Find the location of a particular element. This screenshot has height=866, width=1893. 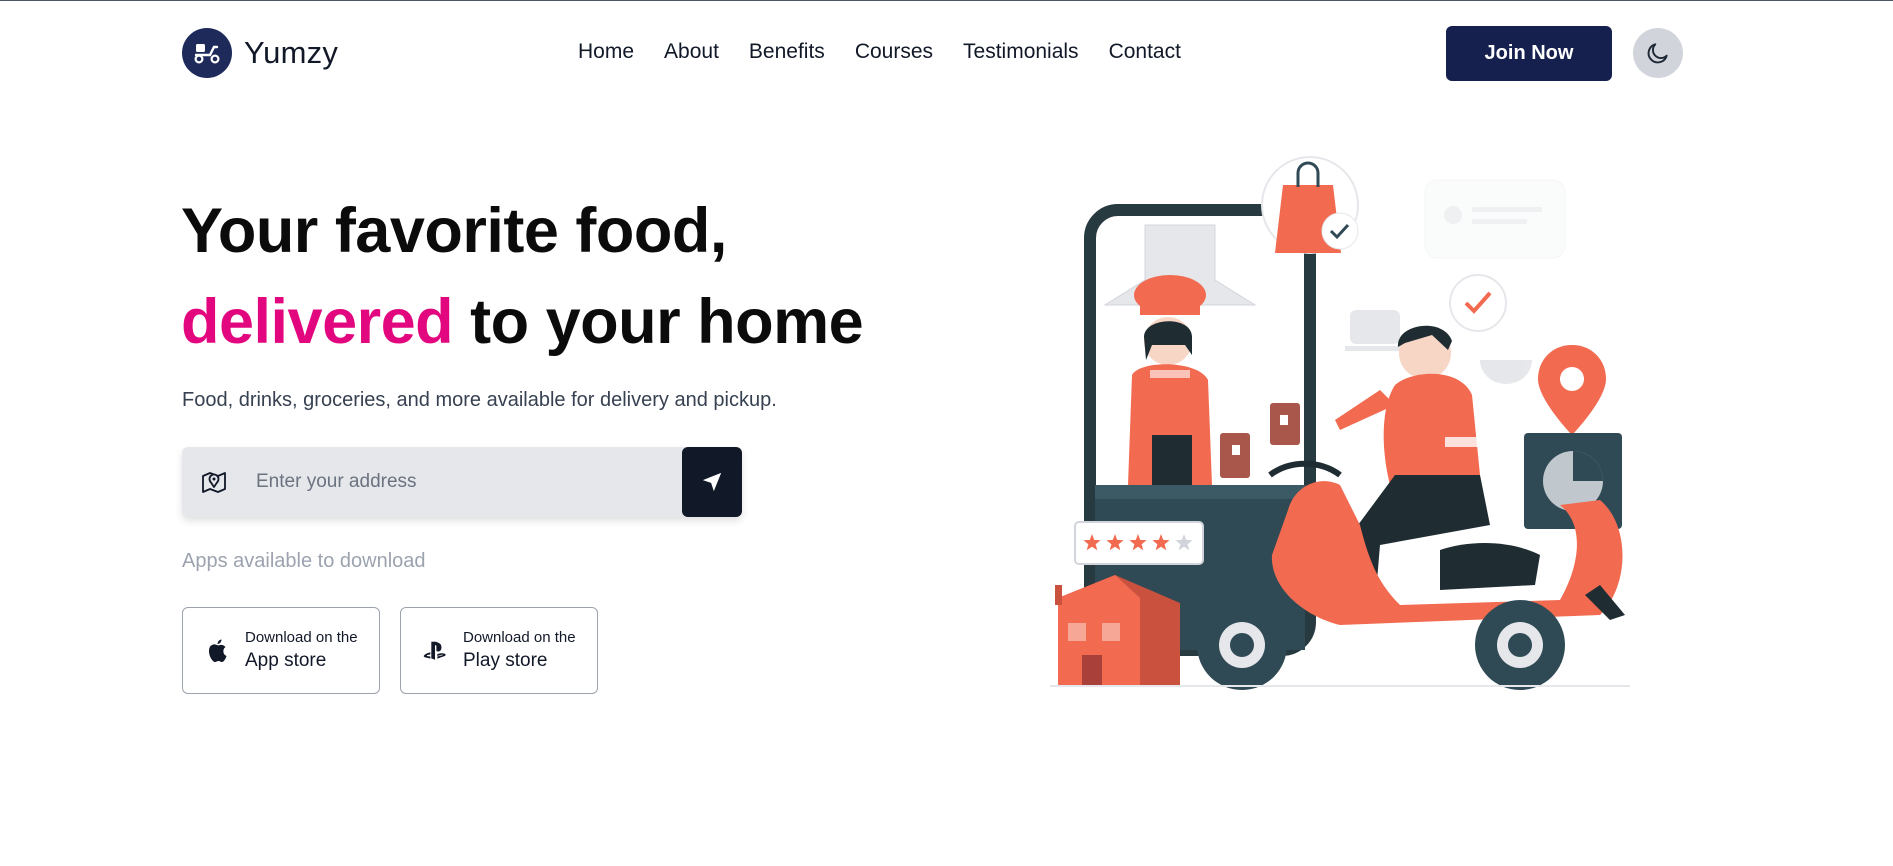

hero-title-rest: to your home is located at coordinates (658, 322).